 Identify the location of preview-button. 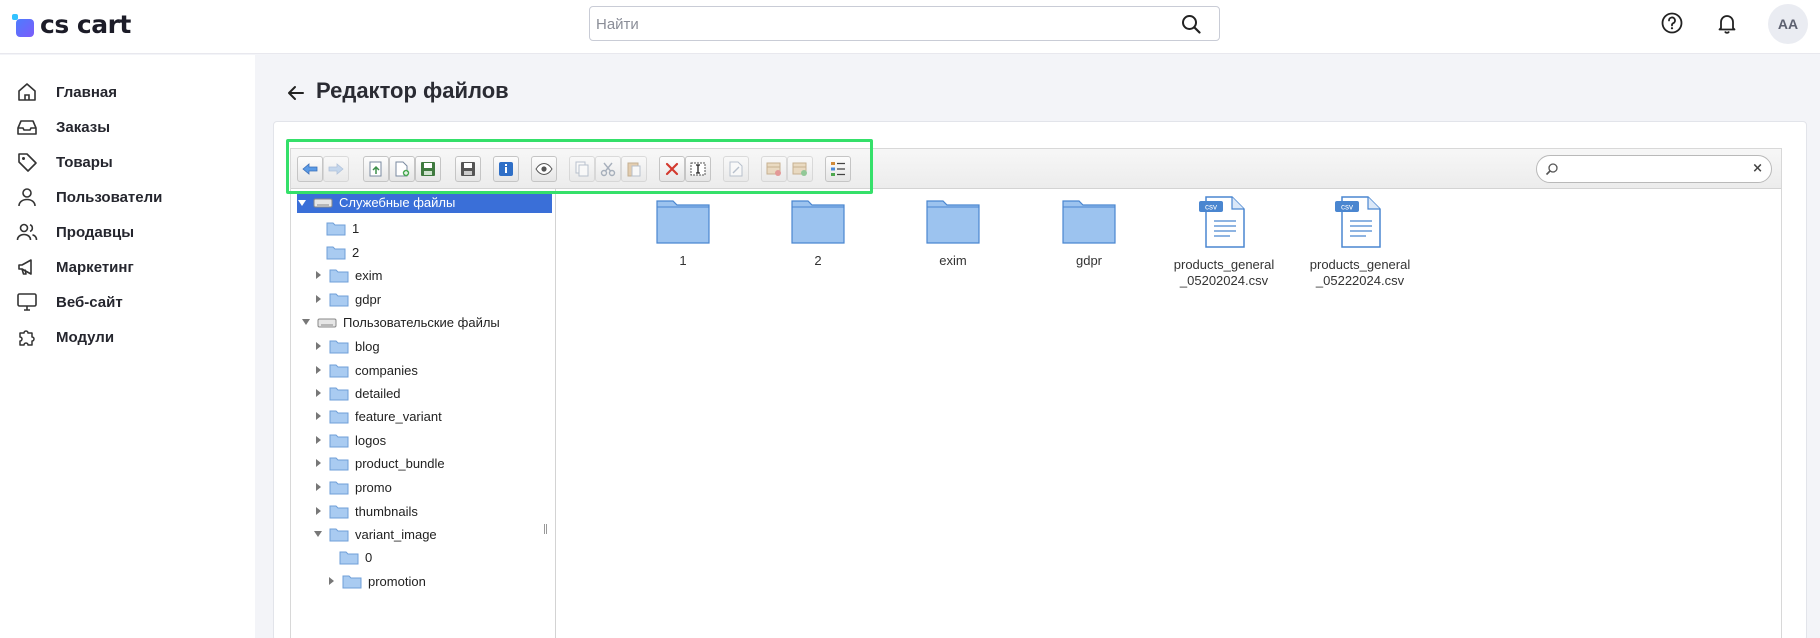
(544, 169).